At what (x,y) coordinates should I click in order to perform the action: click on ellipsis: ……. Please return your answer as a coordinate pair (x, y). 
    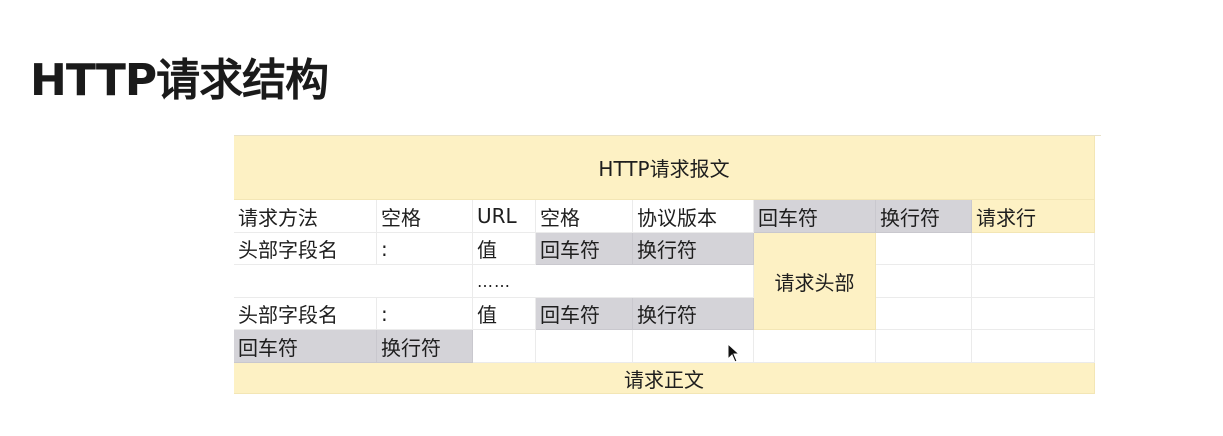
    Looking at the image, I should click on (613, 281).